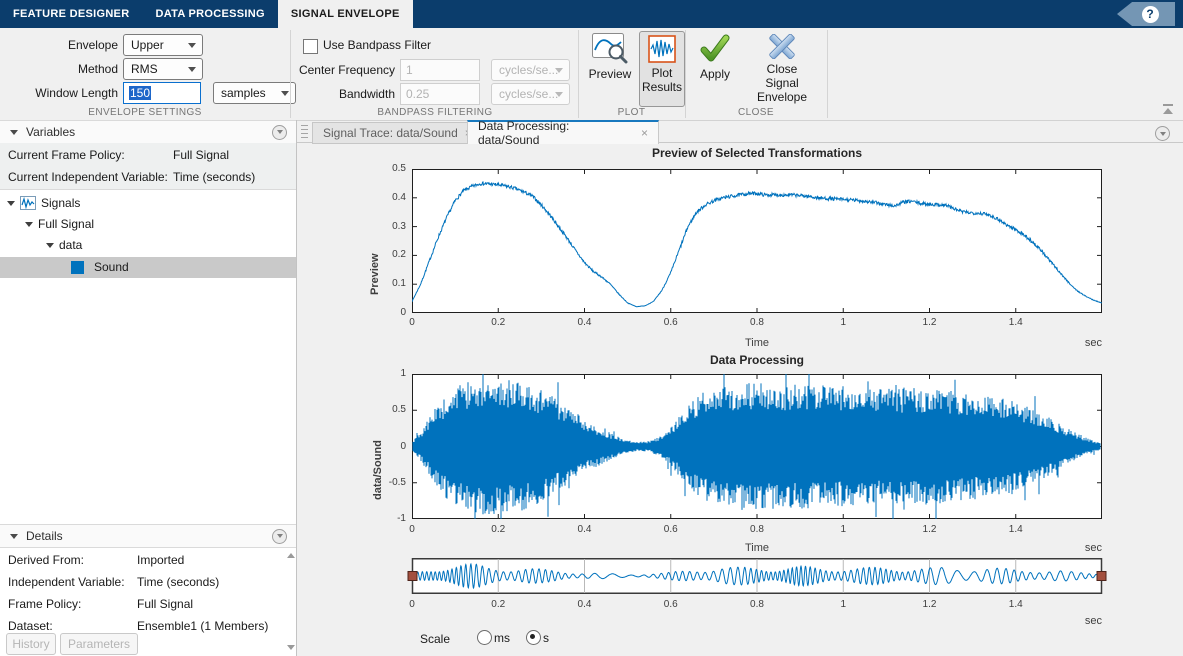 The image size is (1183, 656). I want to click on signals-icon, so click(28, 203).